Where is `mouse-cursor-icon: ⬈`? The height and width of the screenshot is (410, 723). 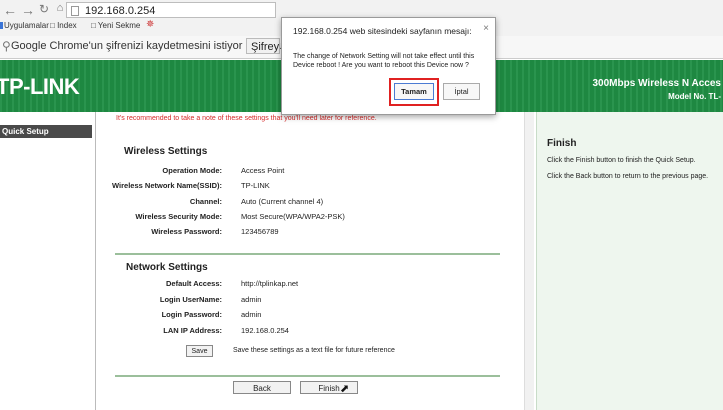 mouse-cursor-icon: ⬈ is located at coordinates (345, 389).